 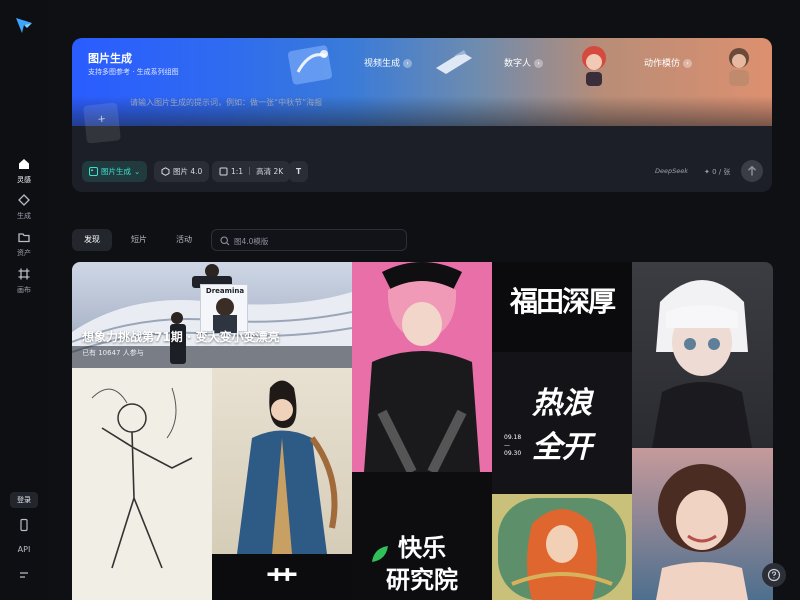 I want to click on gallery-item-anime, so click(x=422, y=367).